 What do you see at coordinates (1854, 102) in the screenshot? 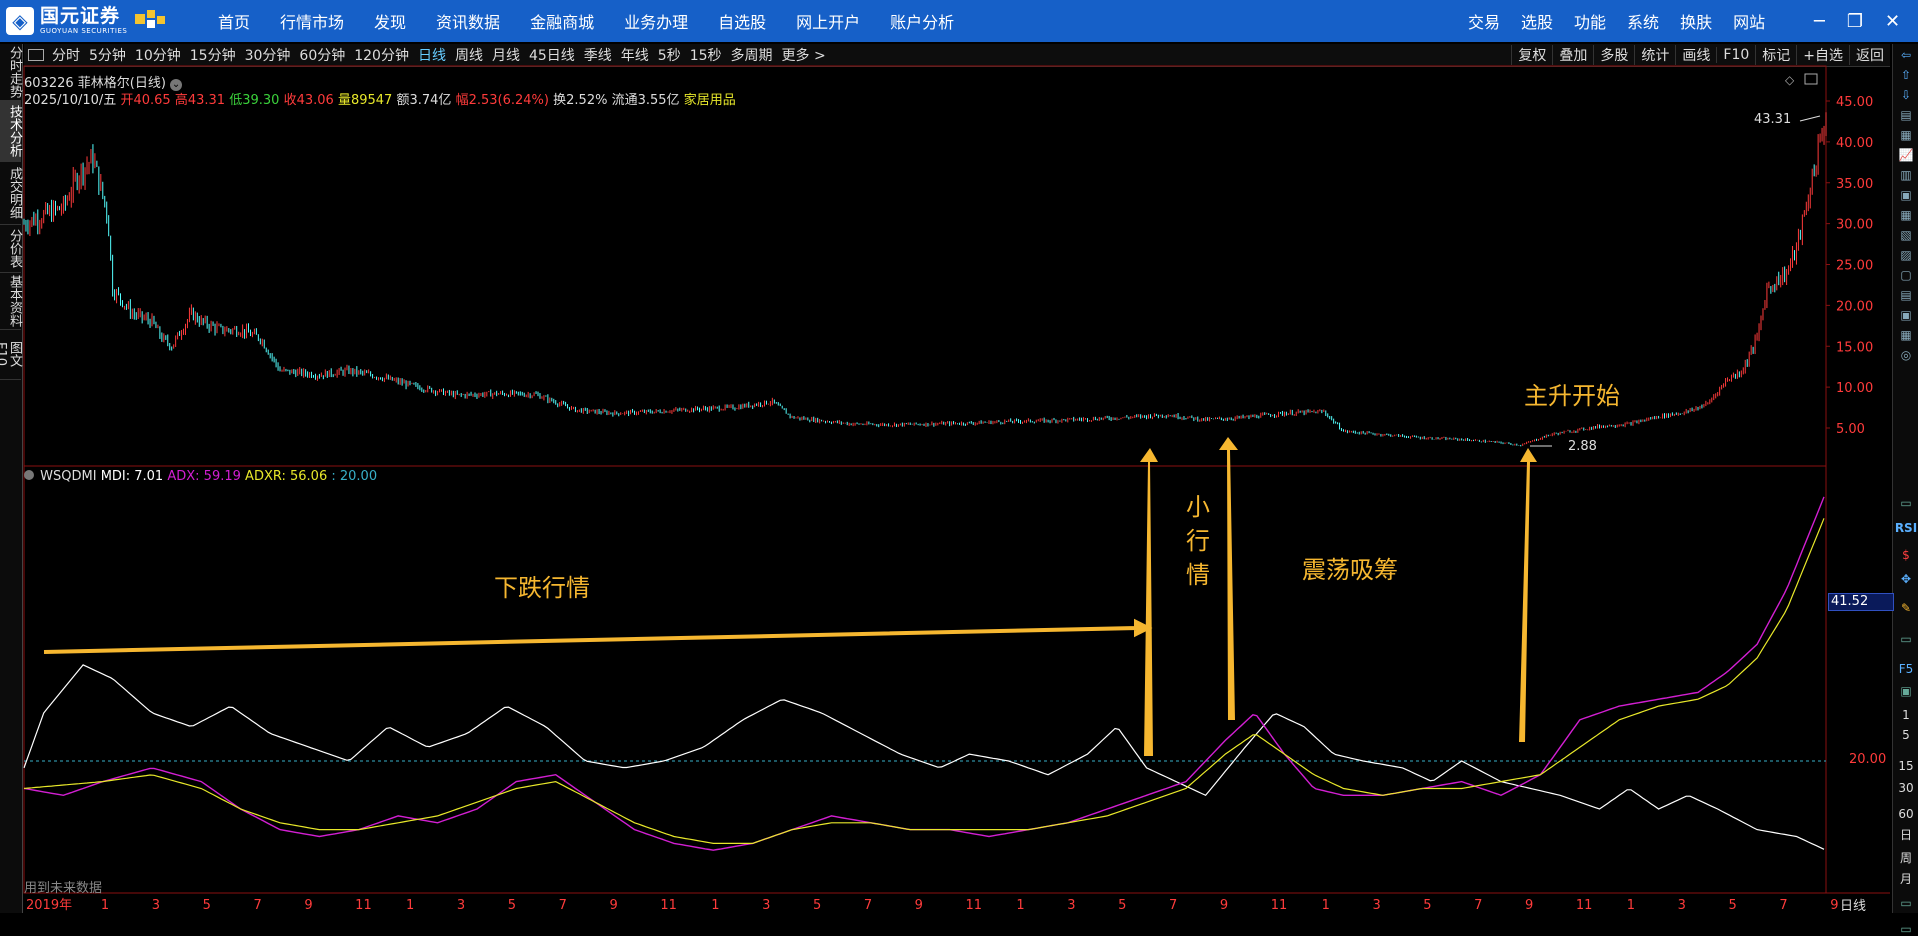
I see `price-tick-label: 45.00` at bounding box center [1854, 102].